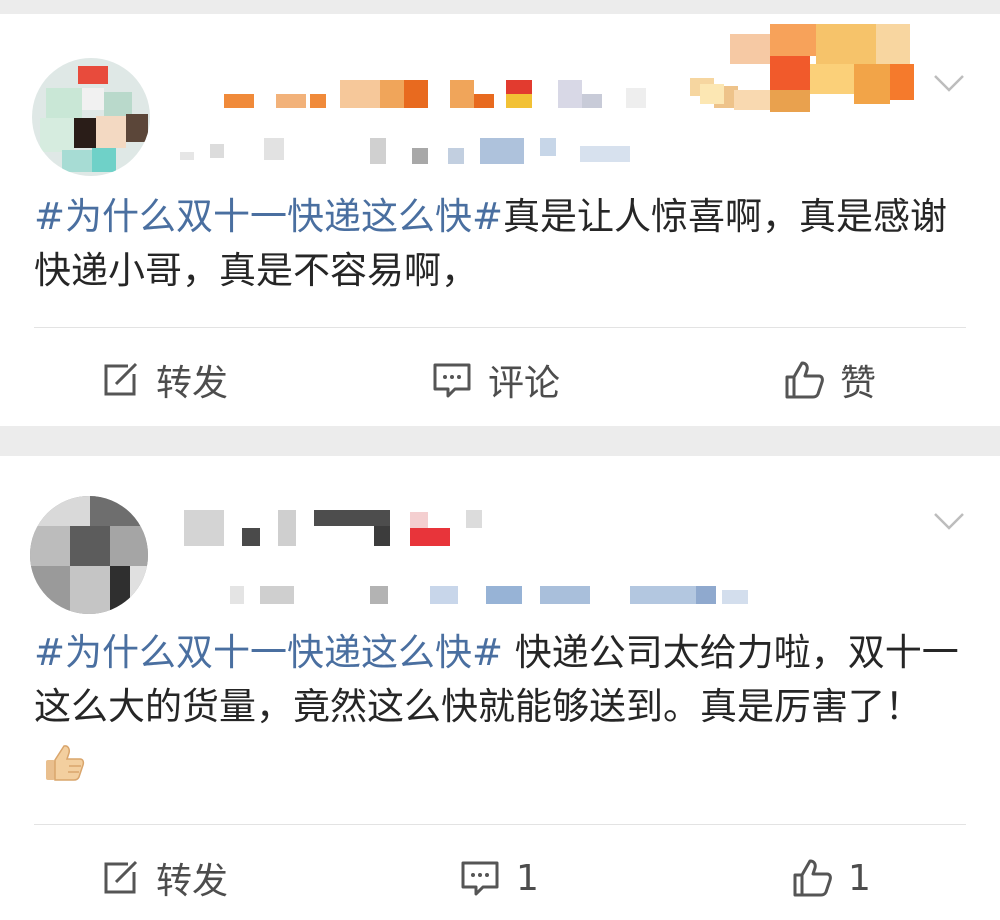  Describe the element at coordinates (527, 878) in the screenshot. I see `comment-count: 1` at that location.